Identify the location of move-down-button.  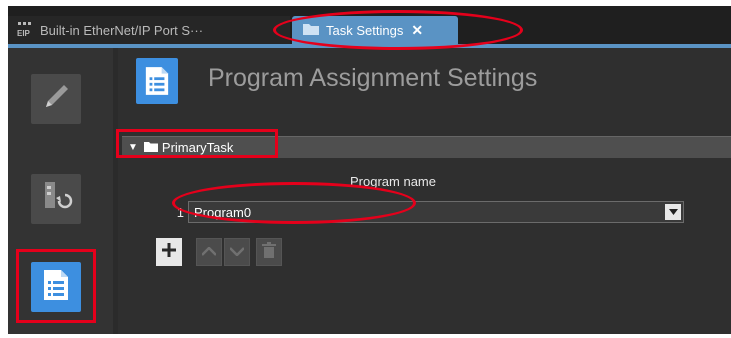
(237, 252).